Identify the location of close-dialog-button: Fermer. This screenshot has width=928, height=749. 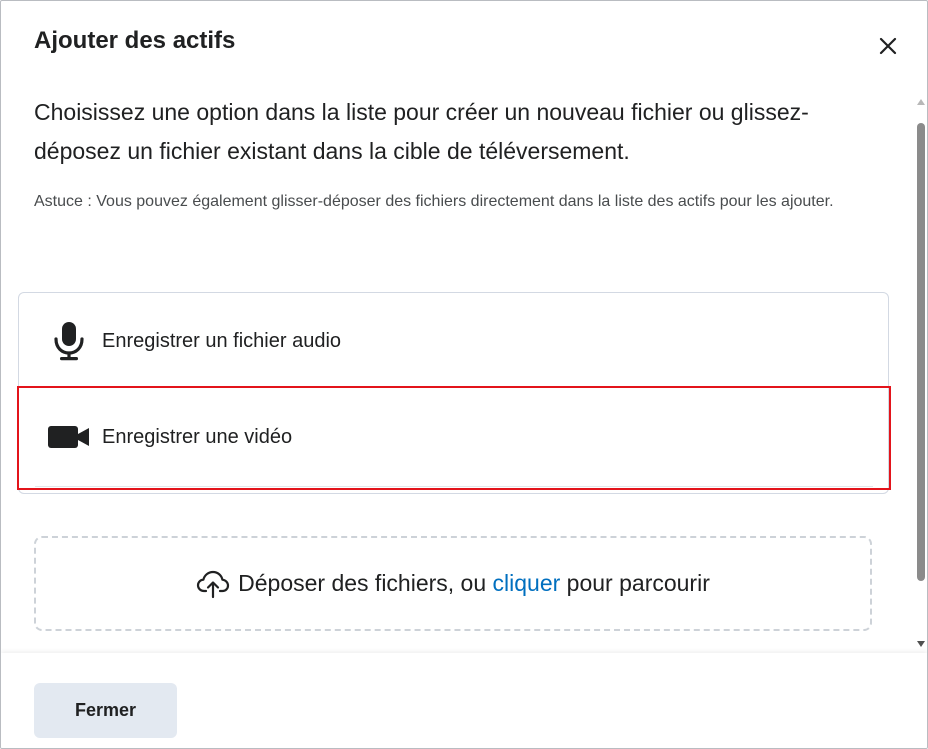
(105, 710).